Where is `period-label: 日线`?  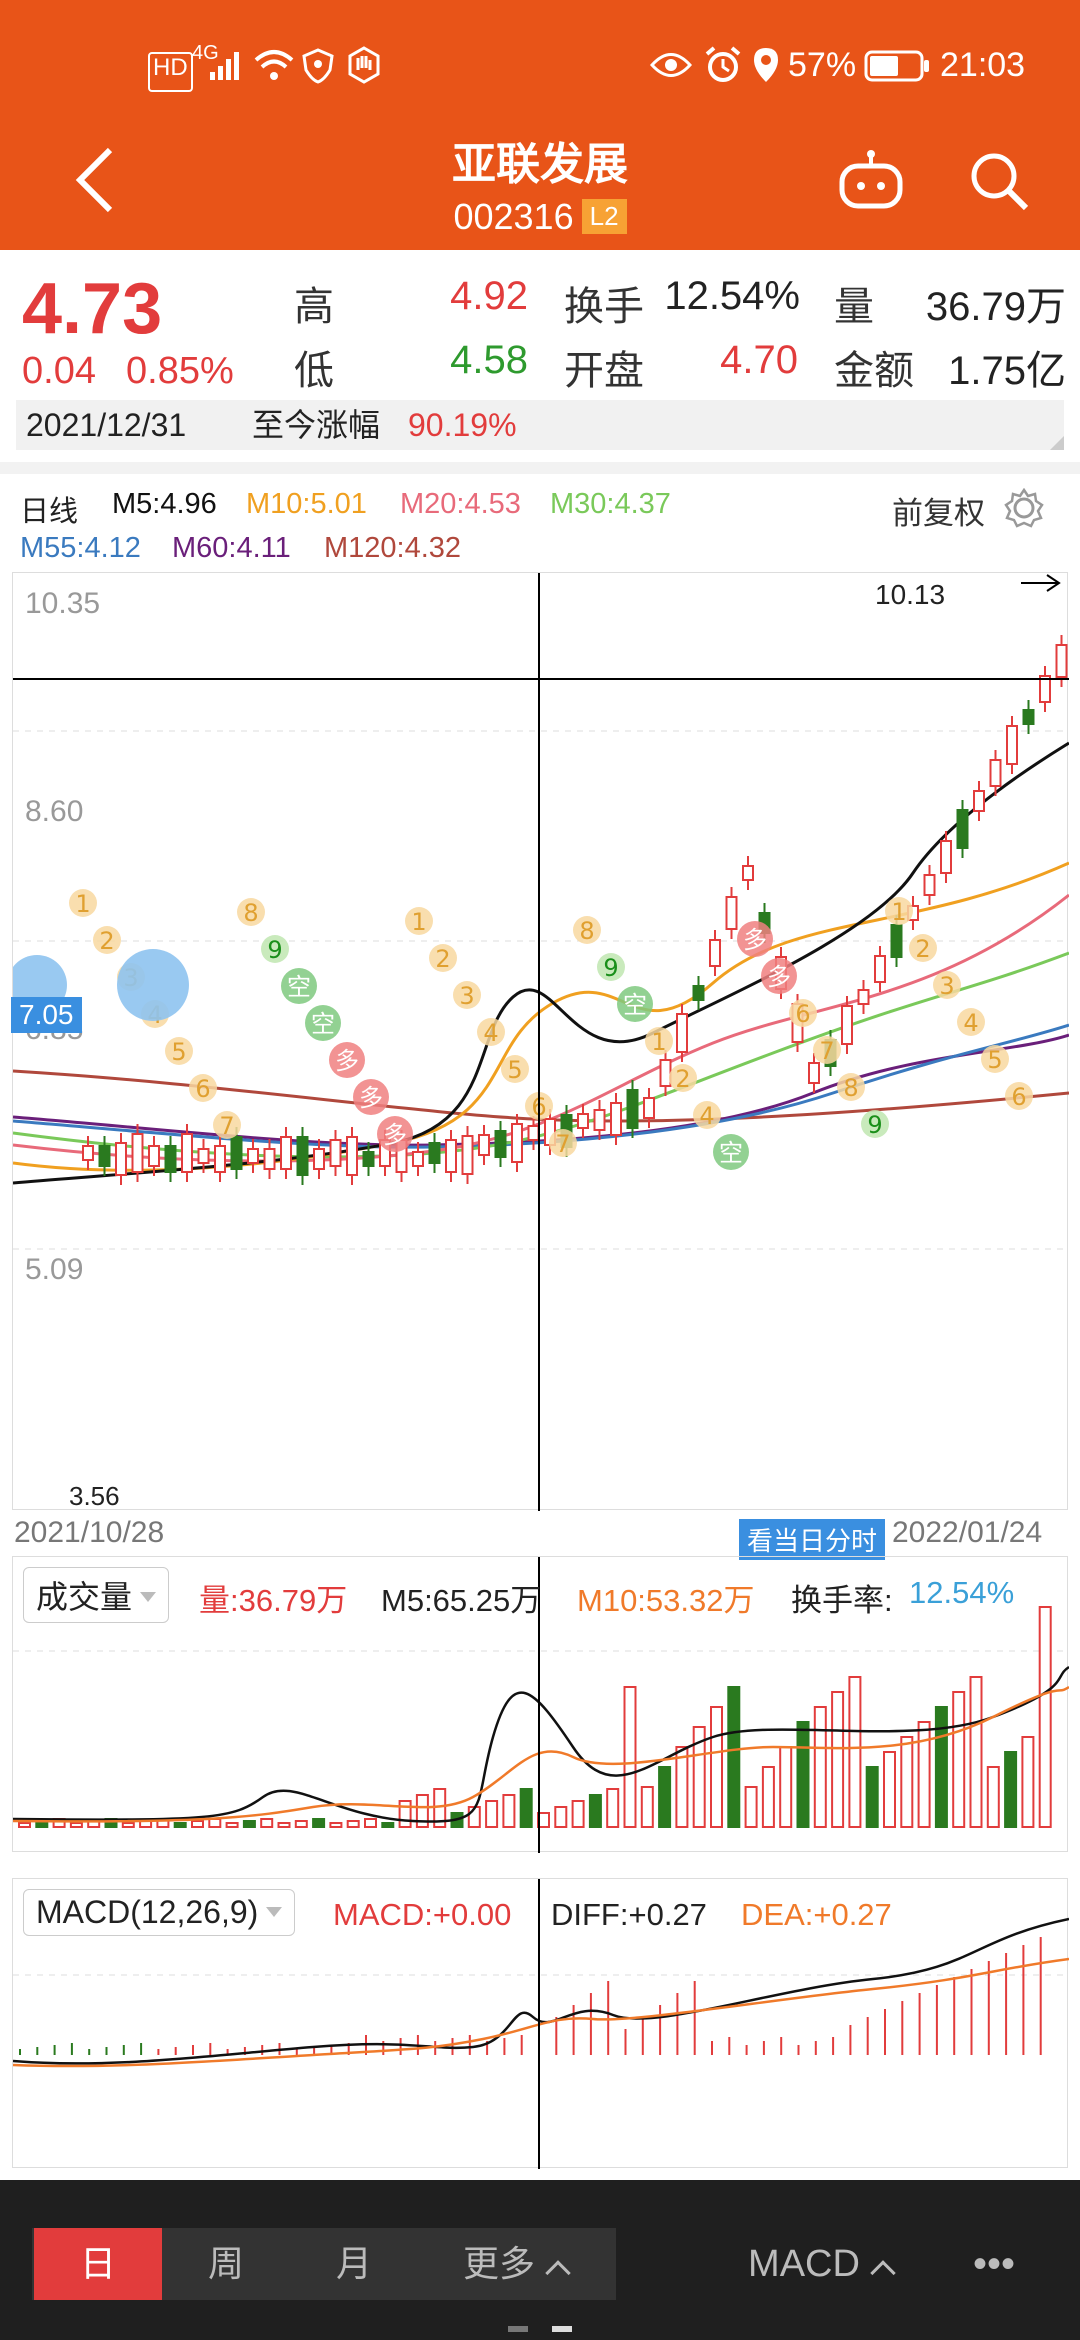 period-label: 日线 is located at coordinates (49, 512).